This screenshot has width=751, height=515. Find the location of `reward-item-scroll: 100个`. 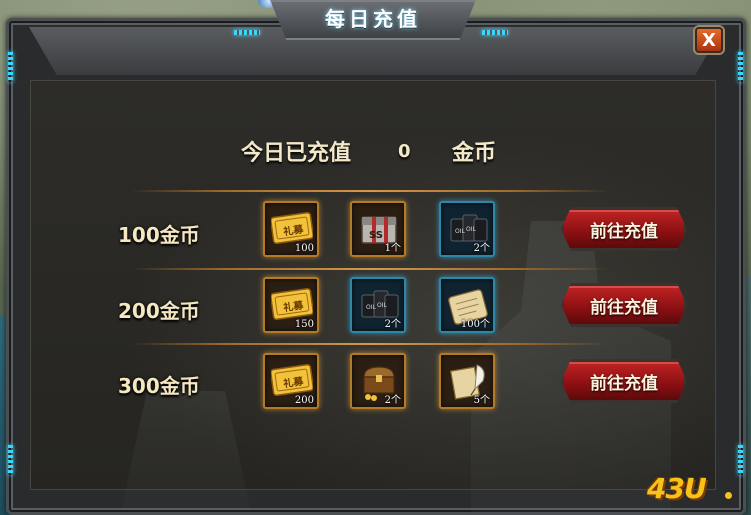

reward-item-scroll: 100个 is located at coordinates (467, 305).